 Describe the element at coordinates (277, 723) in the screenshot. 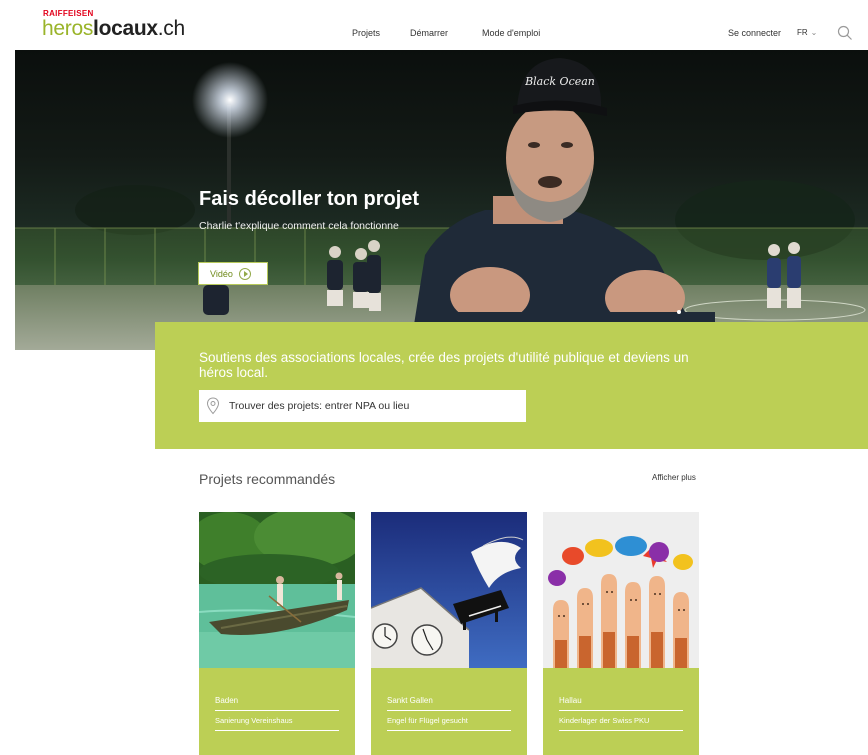

I see `card-project: Sanierung Vereinshaus` at that location.